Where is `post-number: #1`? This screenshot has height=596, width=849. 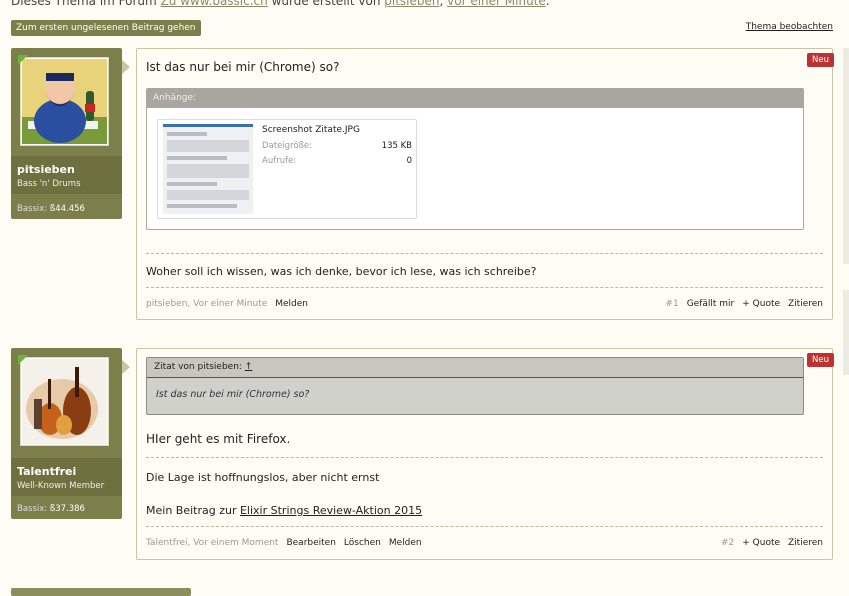
post-number: #1 is located at coordinates (671, 304).